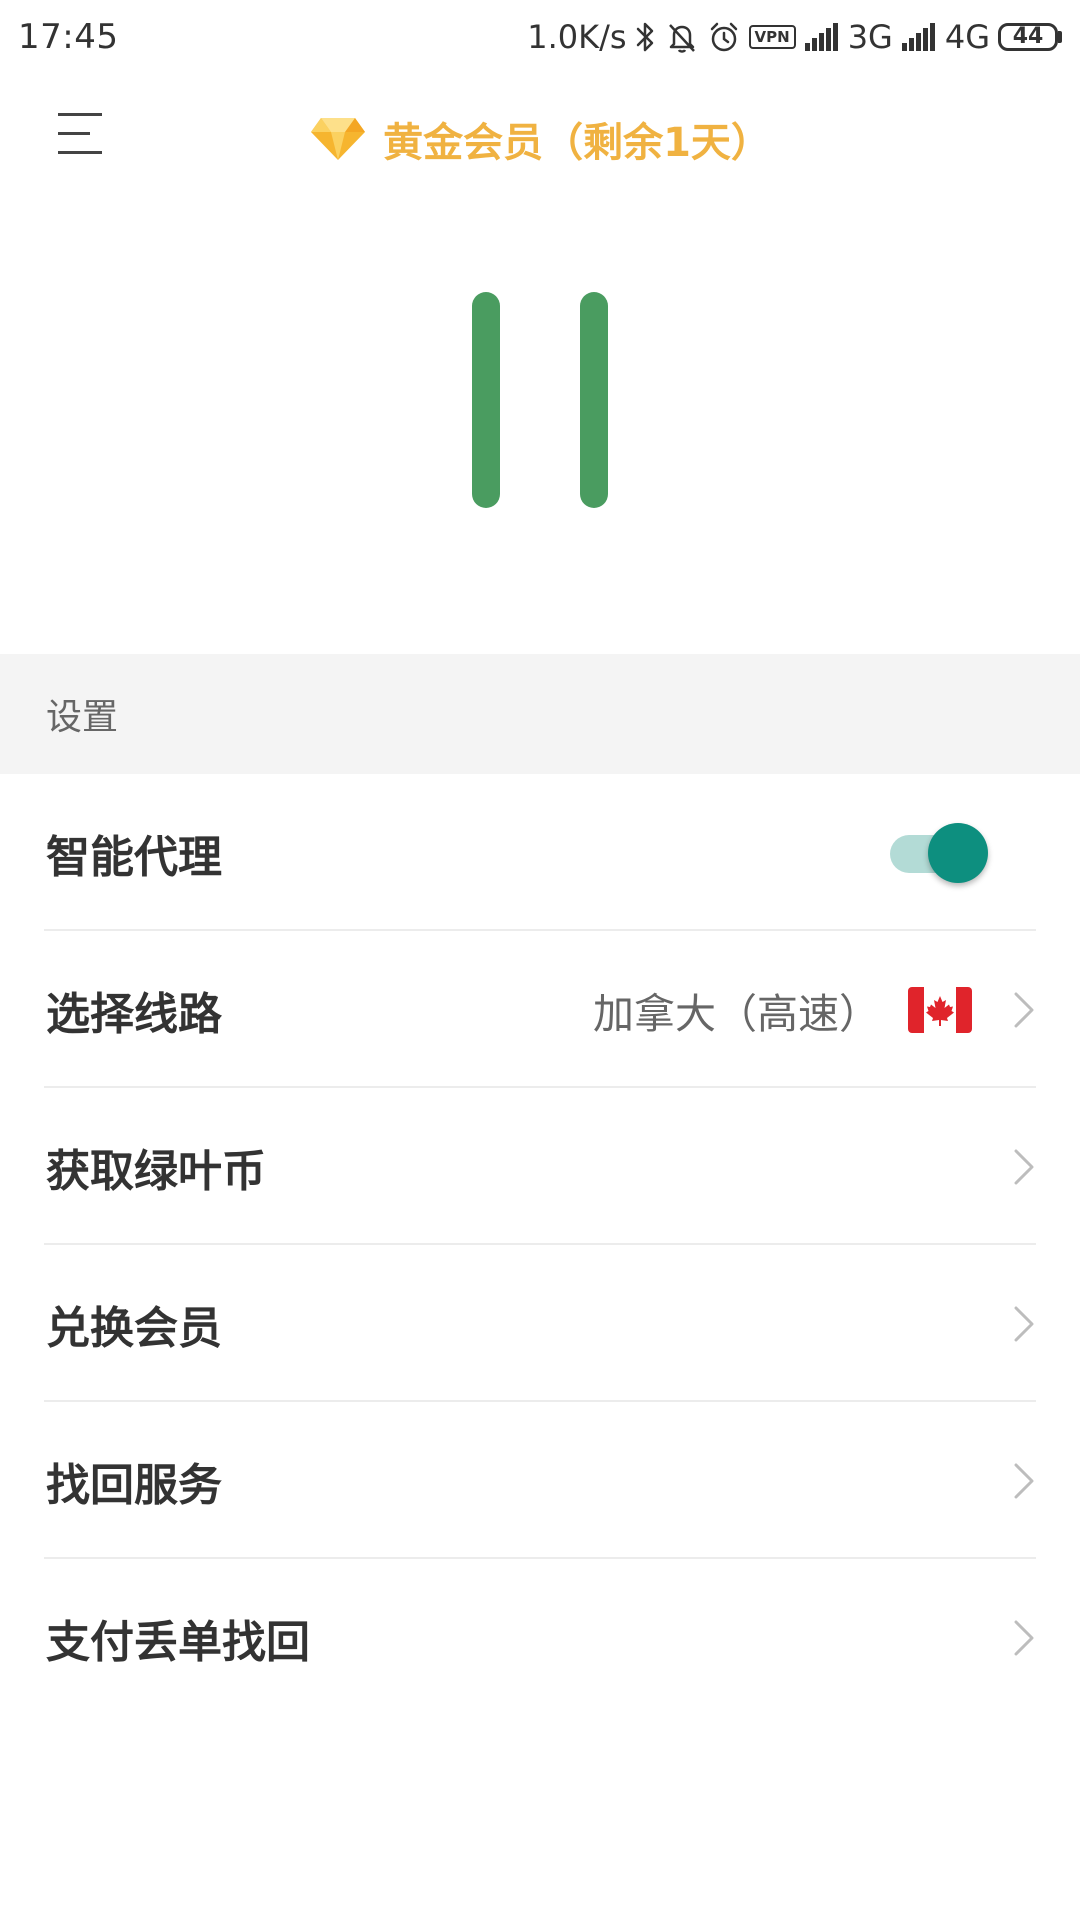 This screenshot has height=1920, width=1080. I want to click on battery-icon: 44, so click(1030, 37).